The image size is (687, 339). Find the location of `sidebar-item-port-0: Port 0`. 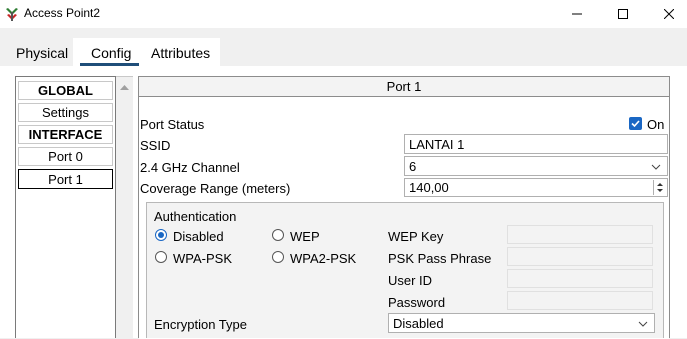

sidebar-item-port-0: Port 0 is located at coordinates (65, 156).